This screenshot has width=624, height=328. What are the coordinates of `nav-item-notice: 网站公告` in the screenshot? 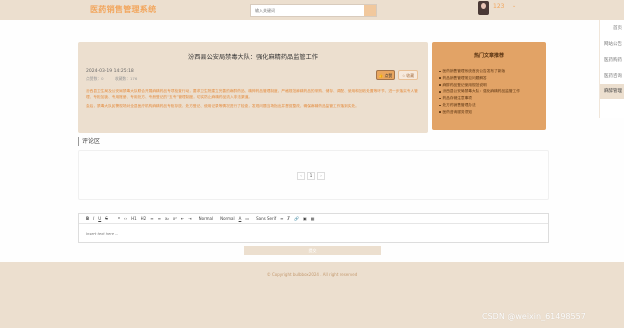 It's located at (612, 44).